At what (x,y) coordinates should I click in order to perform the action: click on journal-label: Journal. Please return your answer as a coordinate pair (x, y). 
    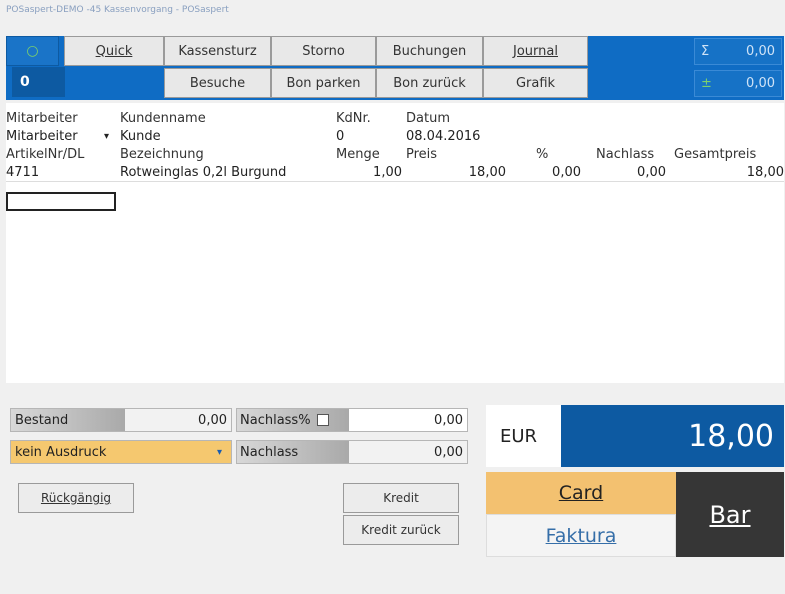
    Looking at the image, I should click on (535, 51).